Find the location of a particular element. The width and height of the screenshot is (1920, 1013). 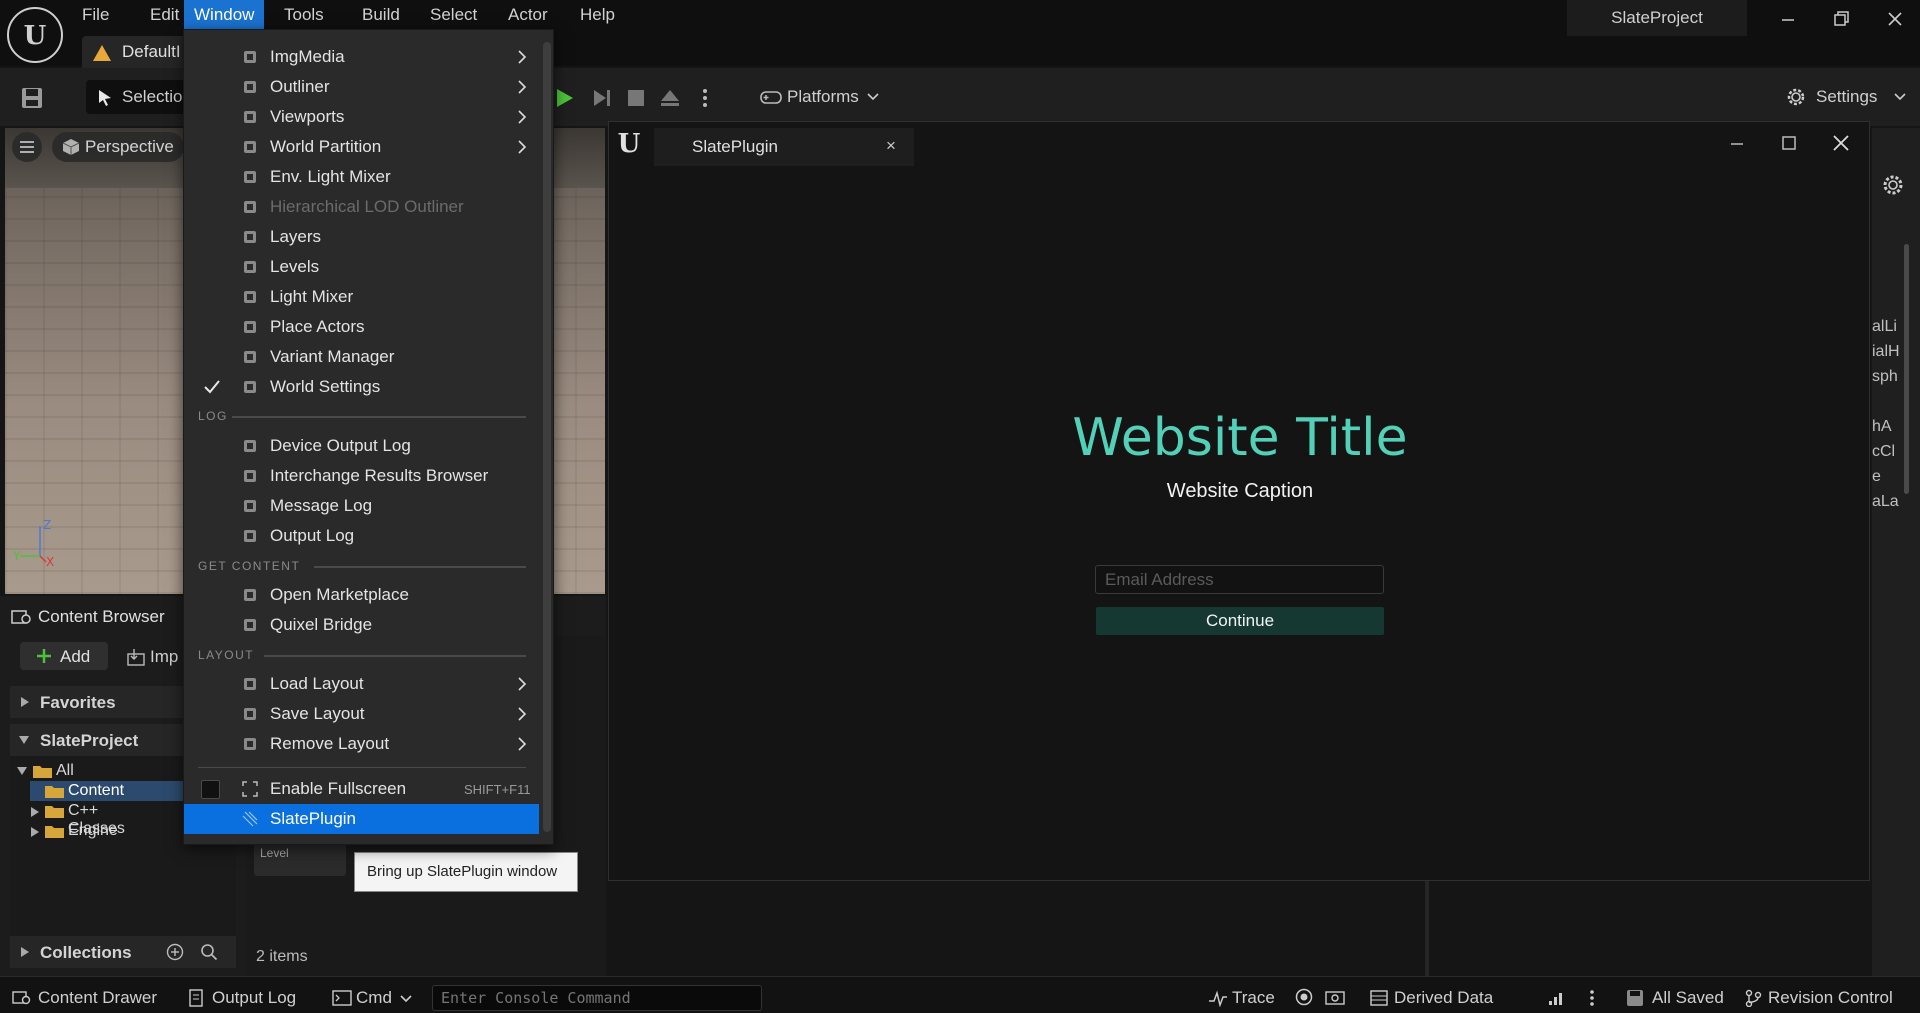

log-icon is located at coordinates (250, 446).